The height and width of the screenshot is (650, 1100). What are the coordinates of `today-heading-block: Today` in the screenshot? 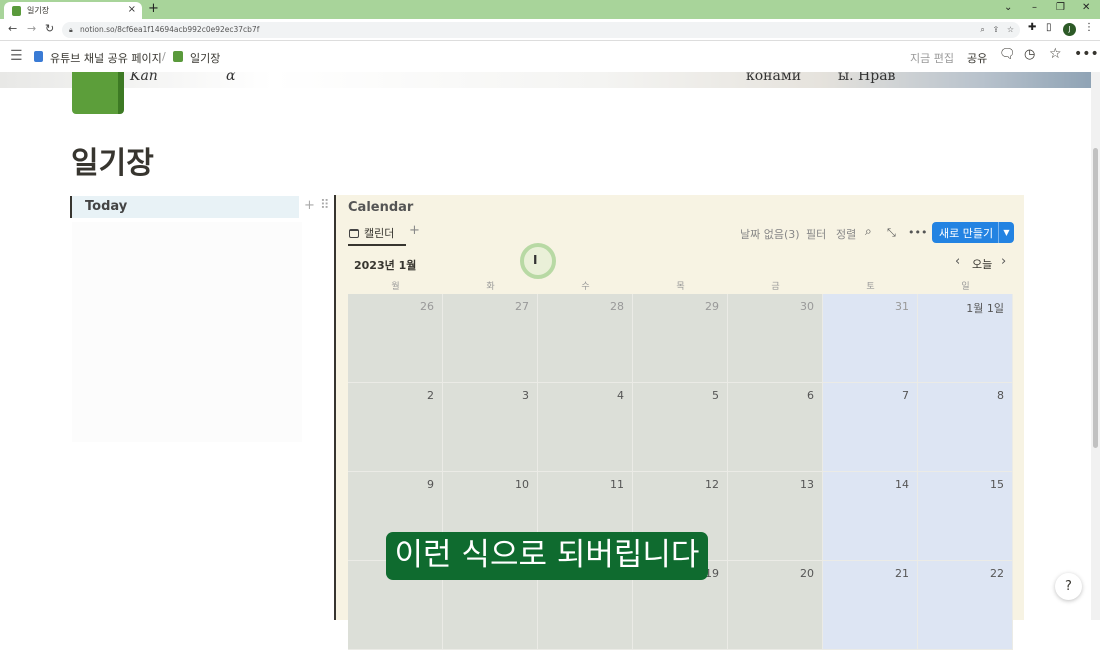 It's located at (184, 207).